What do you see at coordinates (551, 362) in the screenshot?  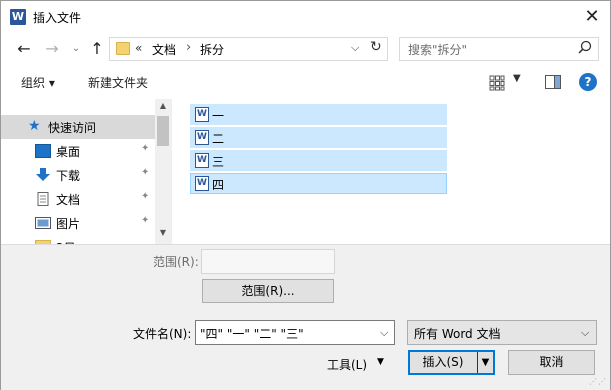 I see `cancel-button: 取消` at bounding box center [551, 362].